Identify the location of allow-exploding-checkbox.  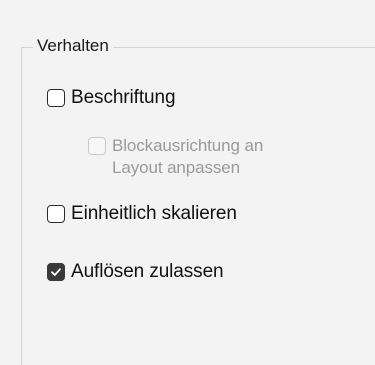
(56, 272).